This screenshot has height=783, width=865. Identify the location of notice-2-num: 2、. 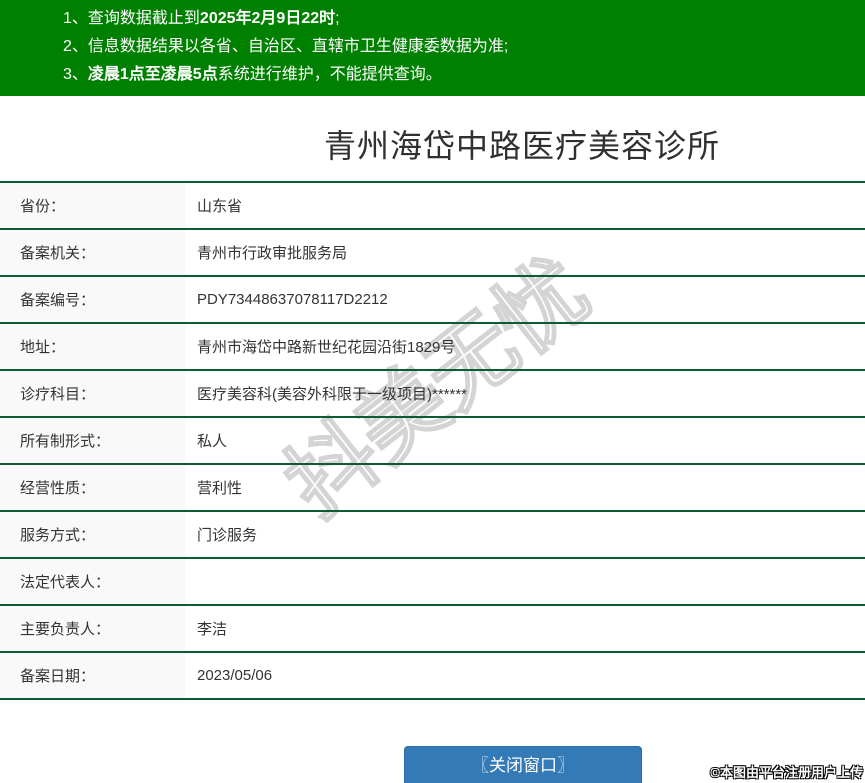
(75, 46).